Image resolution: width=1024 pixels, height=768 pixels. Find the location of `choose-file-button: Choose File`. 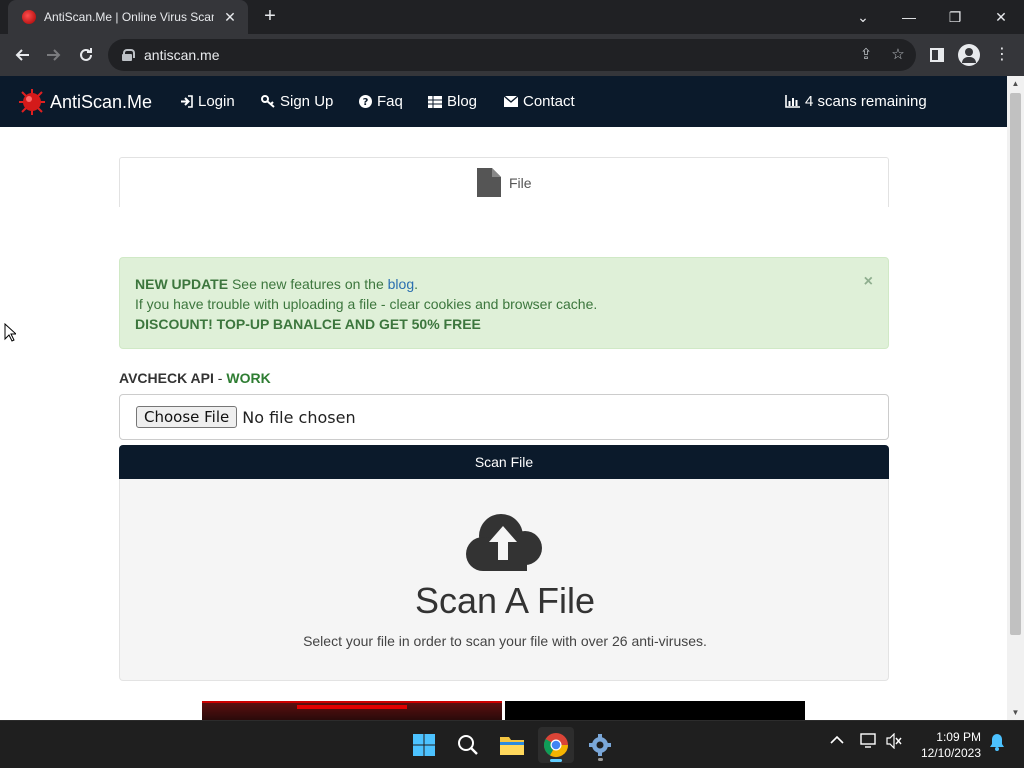

choose-file-button: Choose File is located at coordinates (187, 417).